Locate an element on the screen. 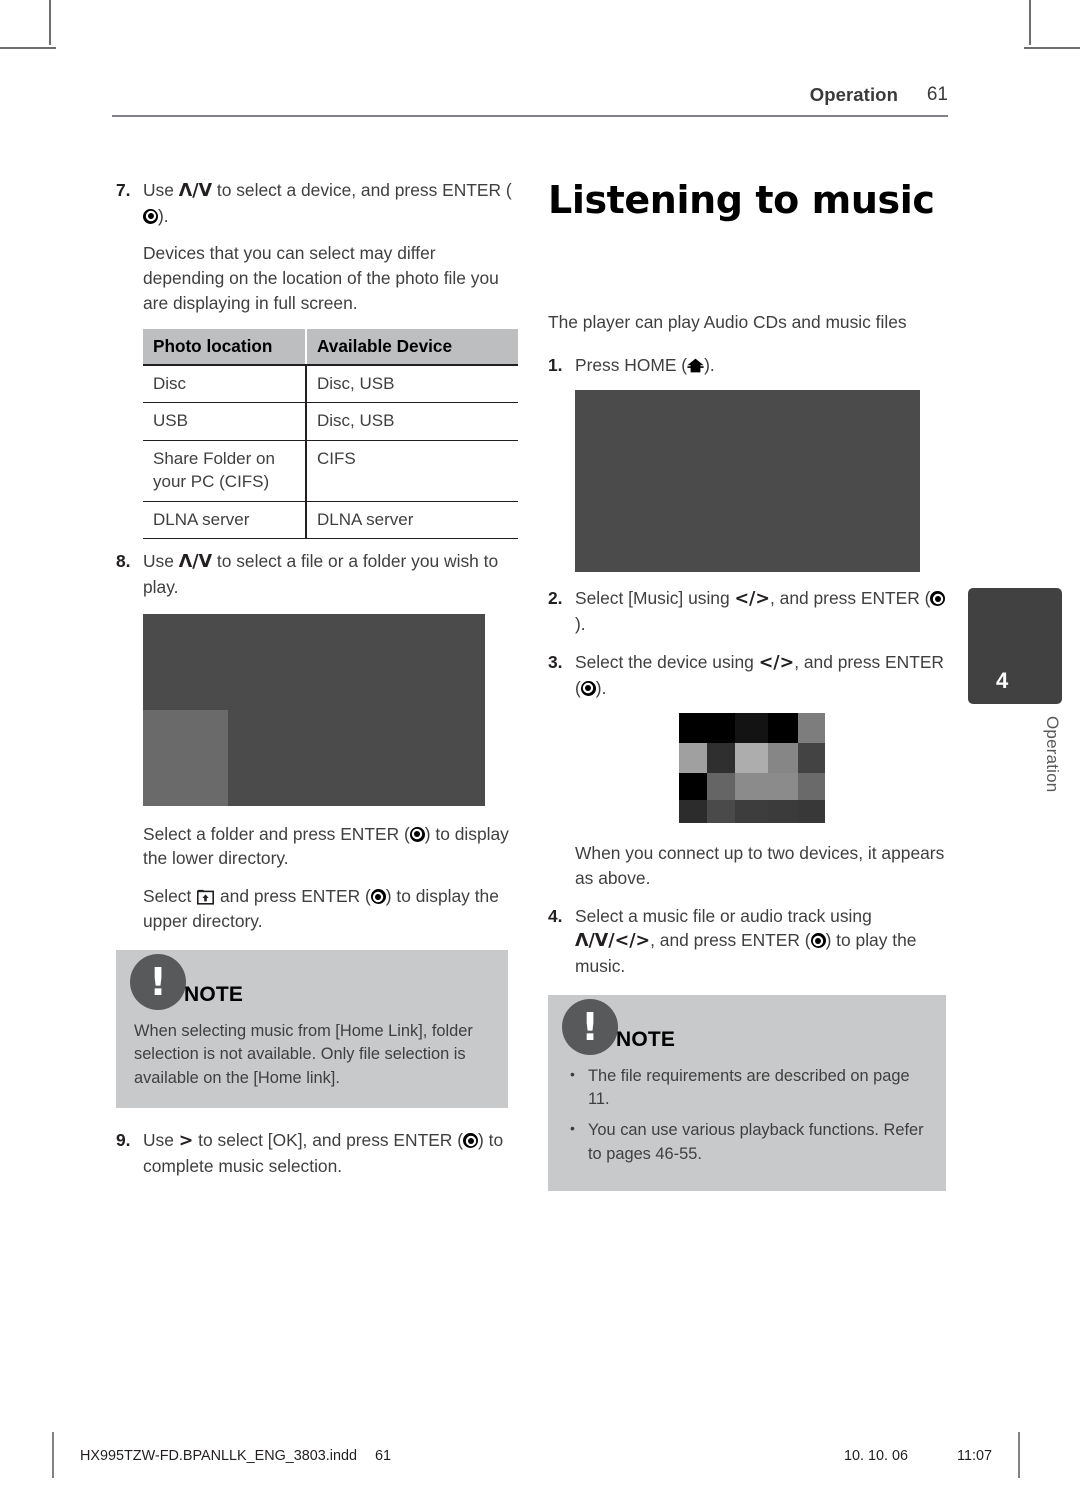 This screenshot has width=1080, height=1491. step-4-text-before: Select a music file or audio track using is located at coordinates (723, 915).